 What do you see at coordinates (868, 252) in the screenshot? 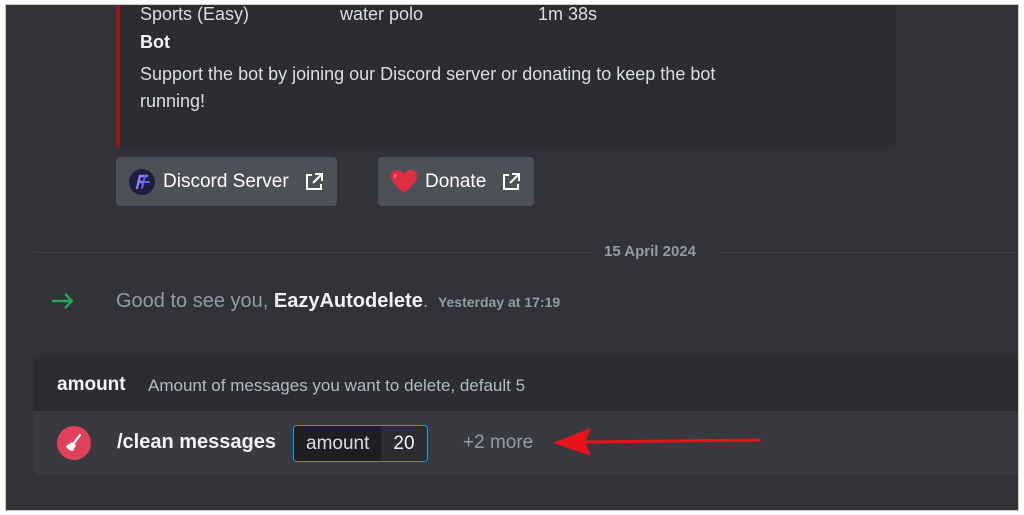
I see `date-divider-line-right` at bounding box center [868, 252].